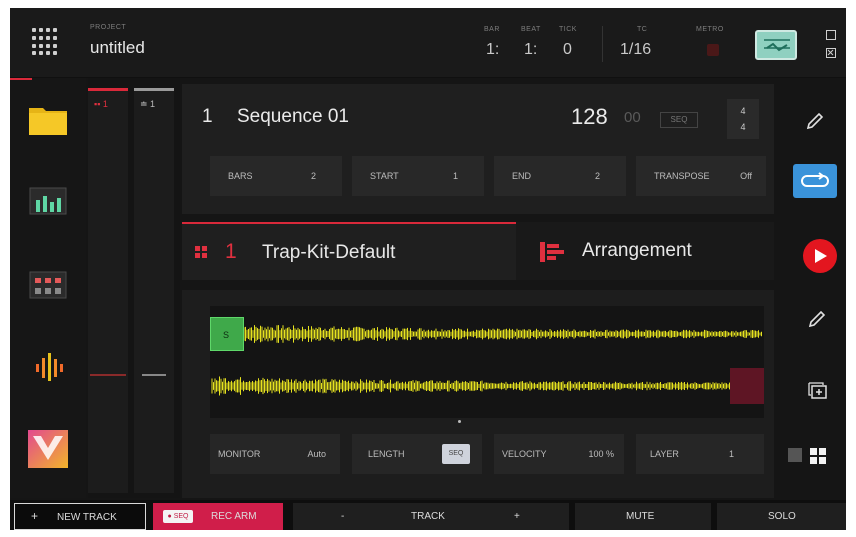 Image resolution: width=856 pixels, height=537 pixels. Describe the element at coordinates (601, 454) in the screenshot. I see `param-value: 100 %` at that location.